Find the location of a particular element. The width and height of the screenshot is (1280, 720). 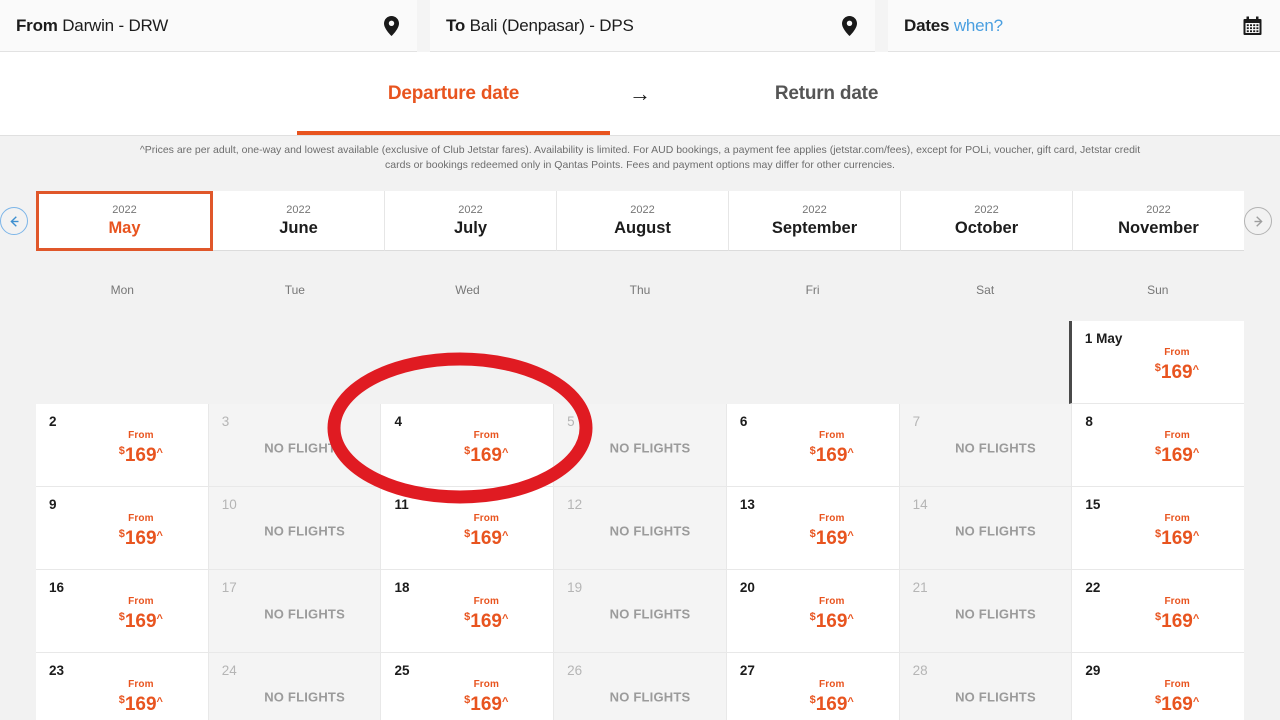

calendar-day-available: 27 From $169^ is located at coordinates (813, 686).